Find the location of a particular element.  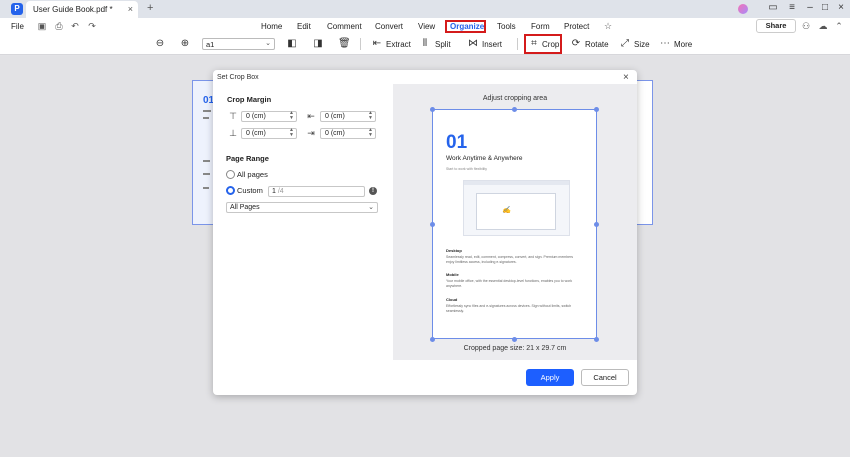

bottom-margin-stepper: 0 (cm) ▲ ▼ is located at coordinates (269, 133).